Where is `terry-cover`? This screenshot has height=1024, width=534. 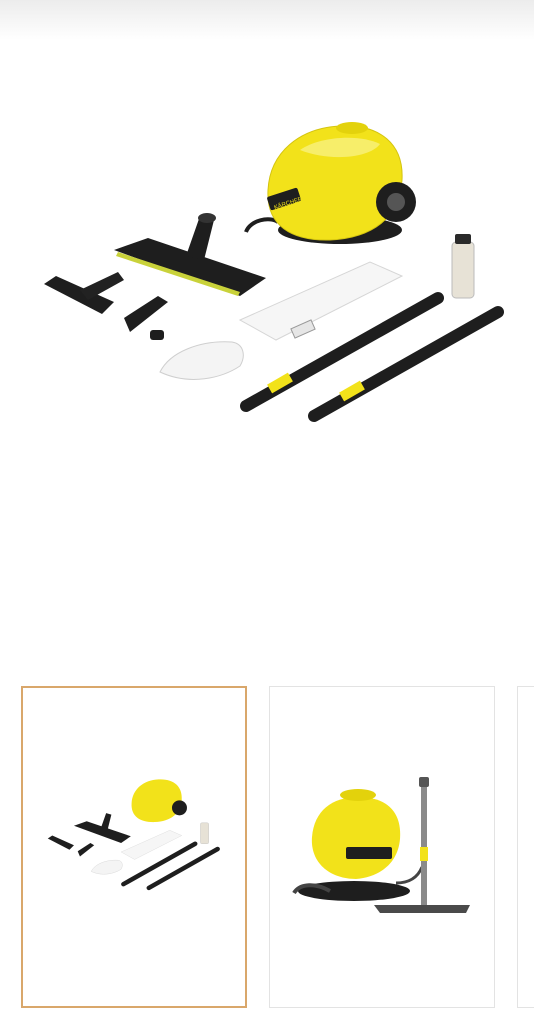
terry-cover is located at coordinates (201, 360).